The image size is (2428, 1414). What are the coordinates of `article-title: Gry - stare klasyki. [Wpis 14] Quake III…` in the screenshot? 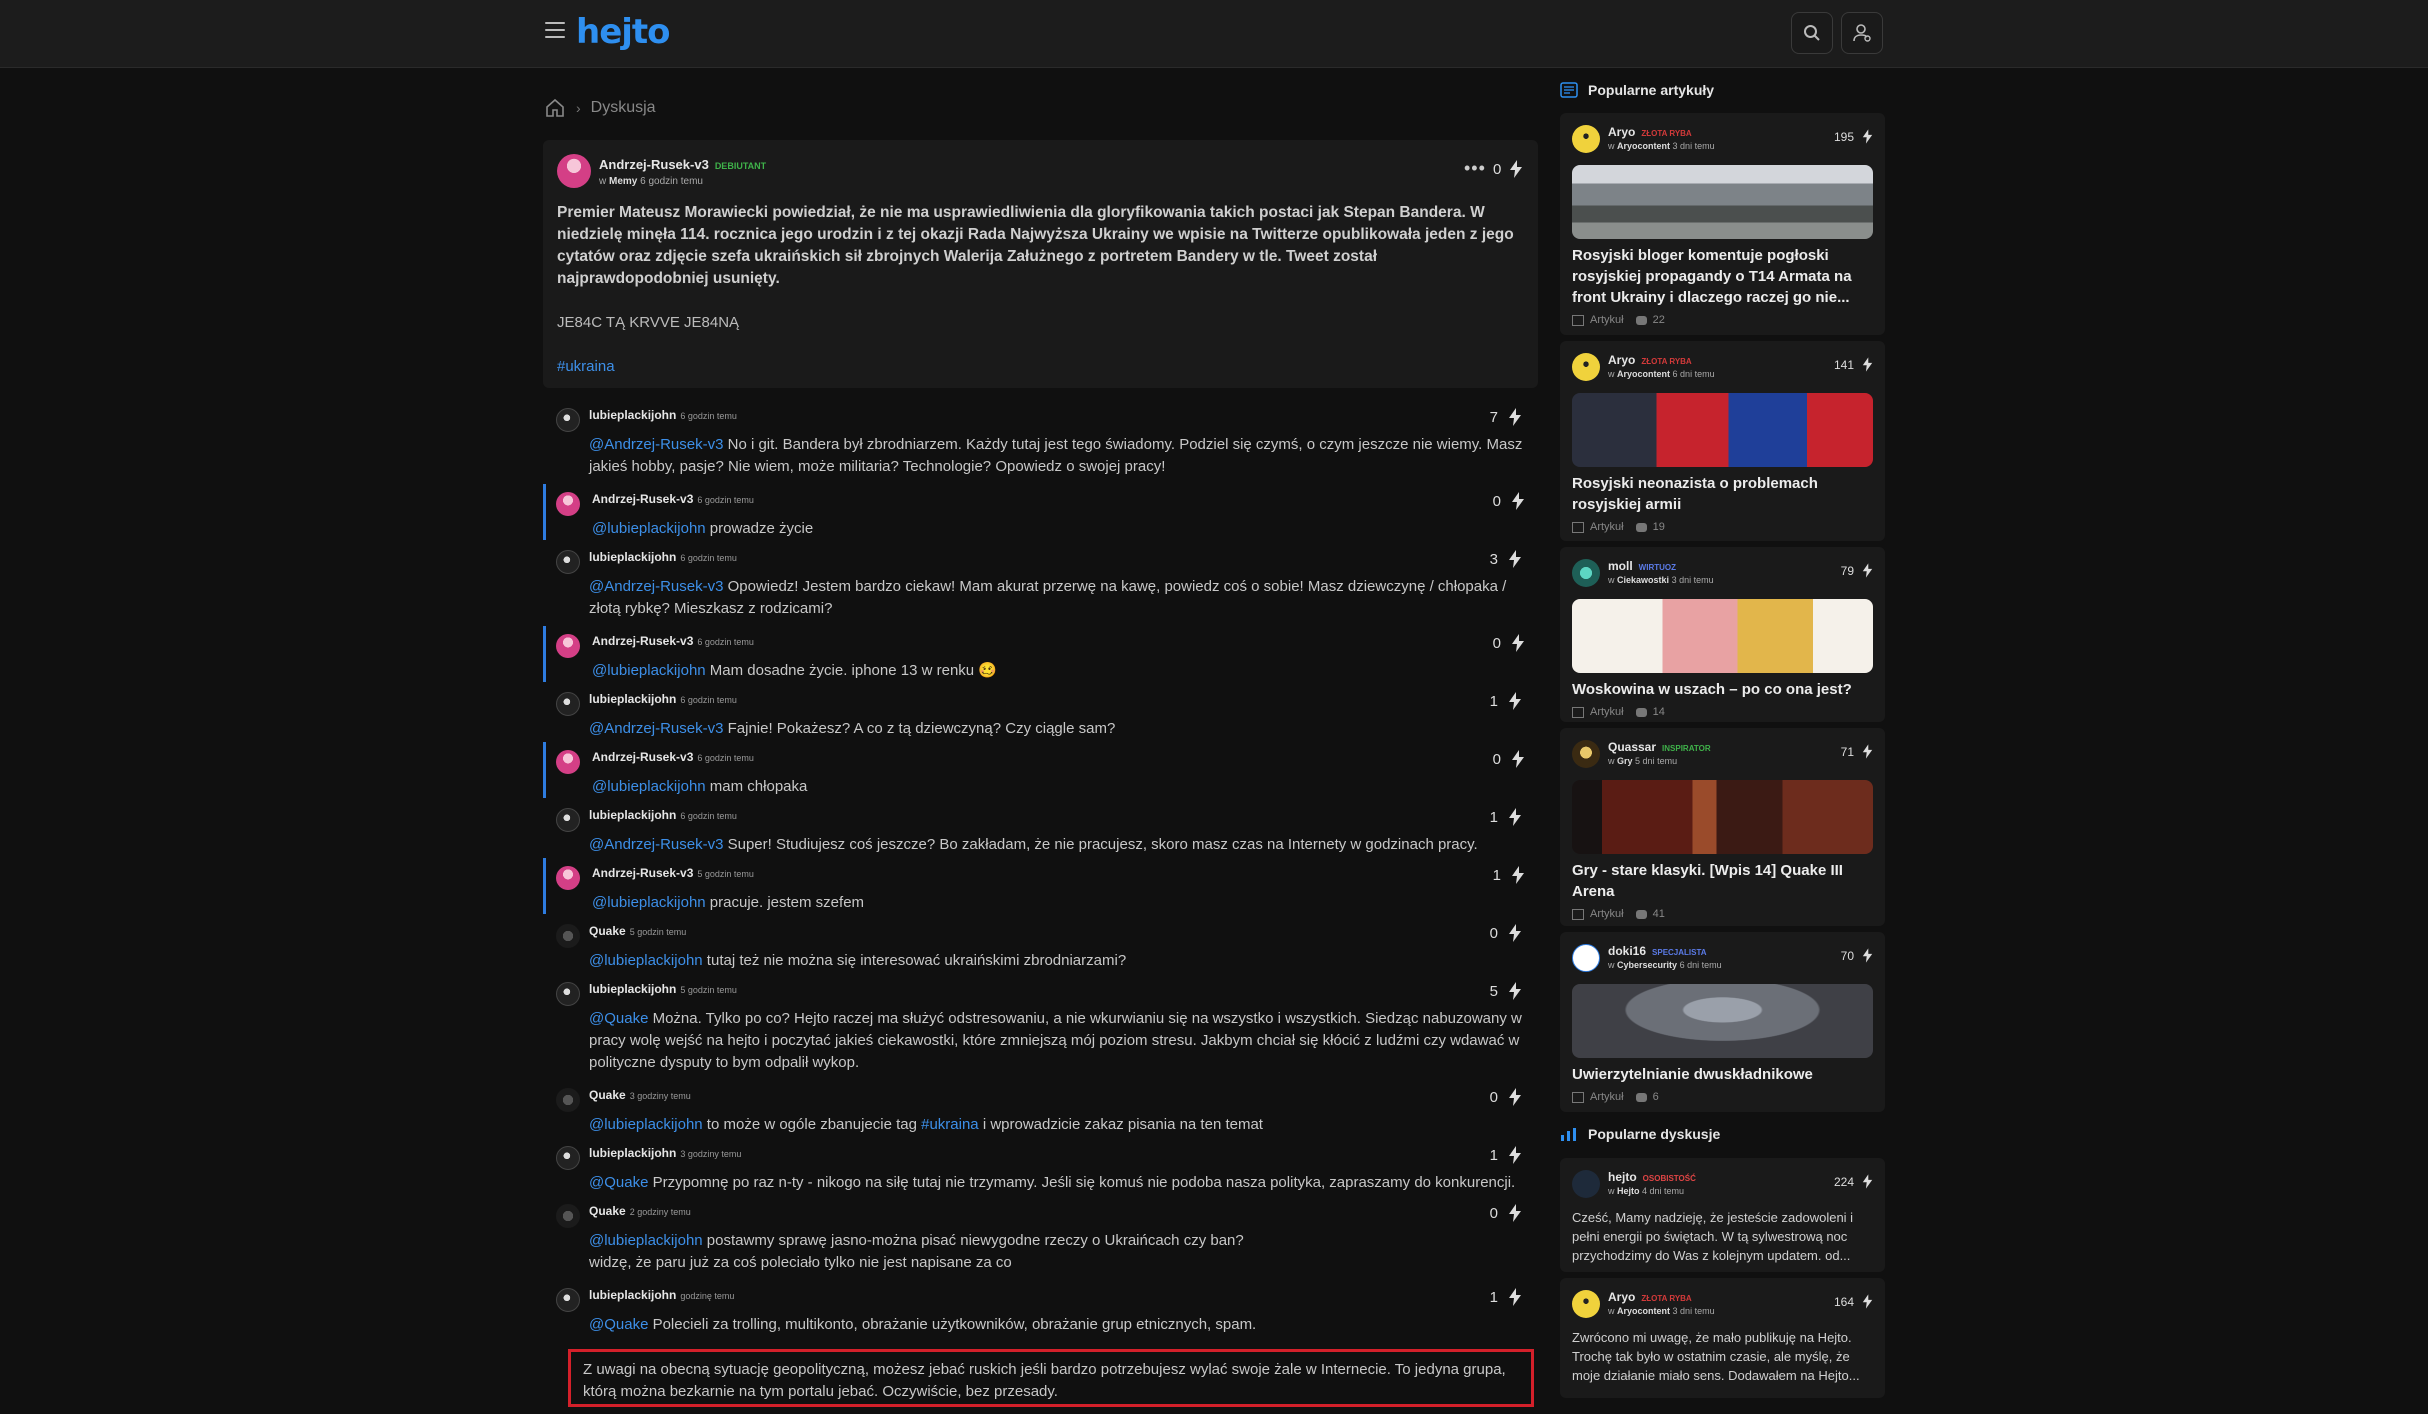 It's located at (1722, 881).